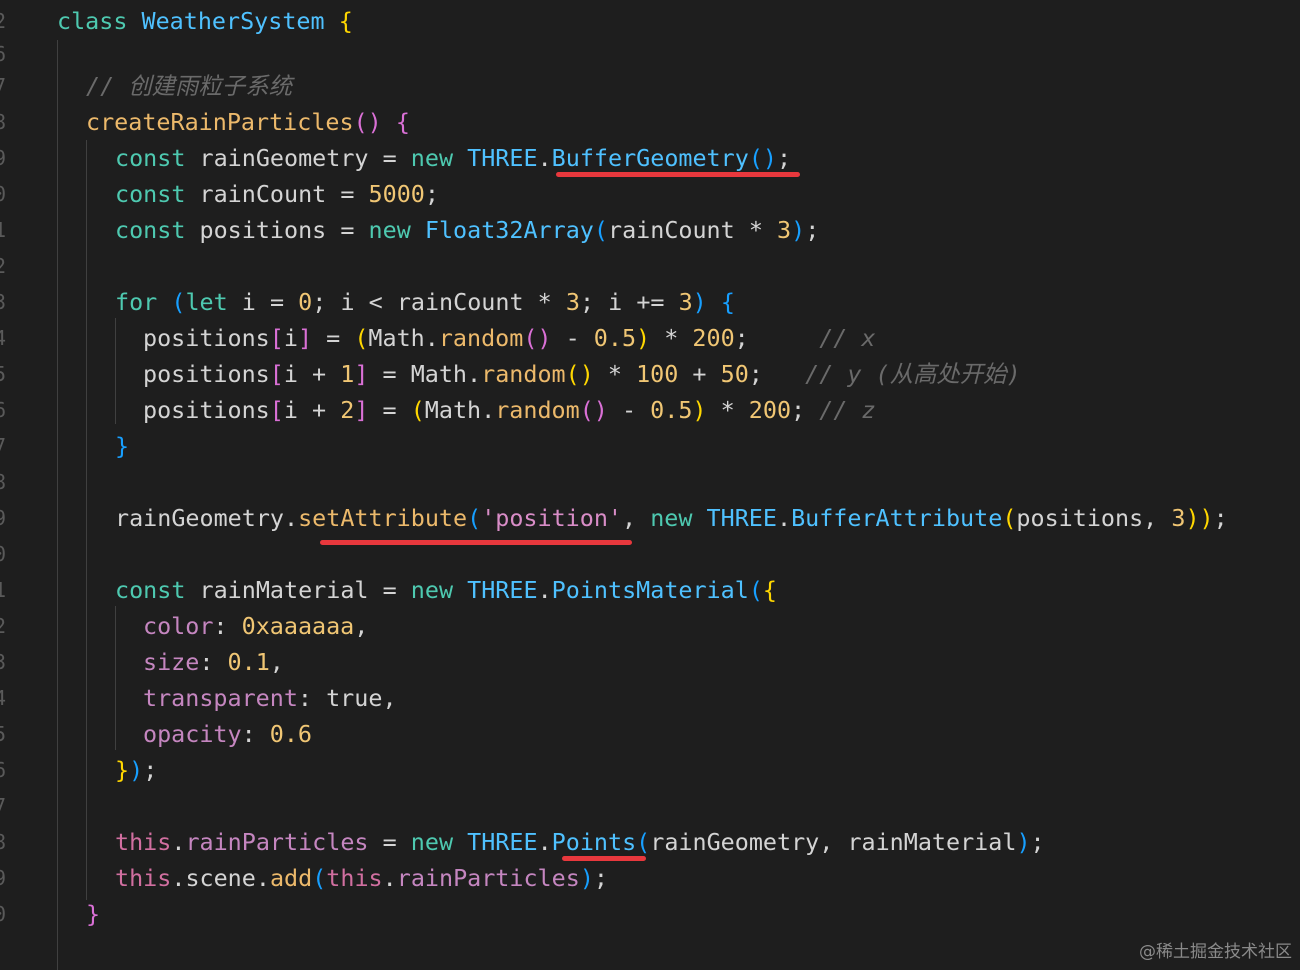 This screenshot has height=970, width=1300. What do you see at coordinates (3, 410) in the screenshot?
I see `line-number: 6` at bounding box center [3, 410].